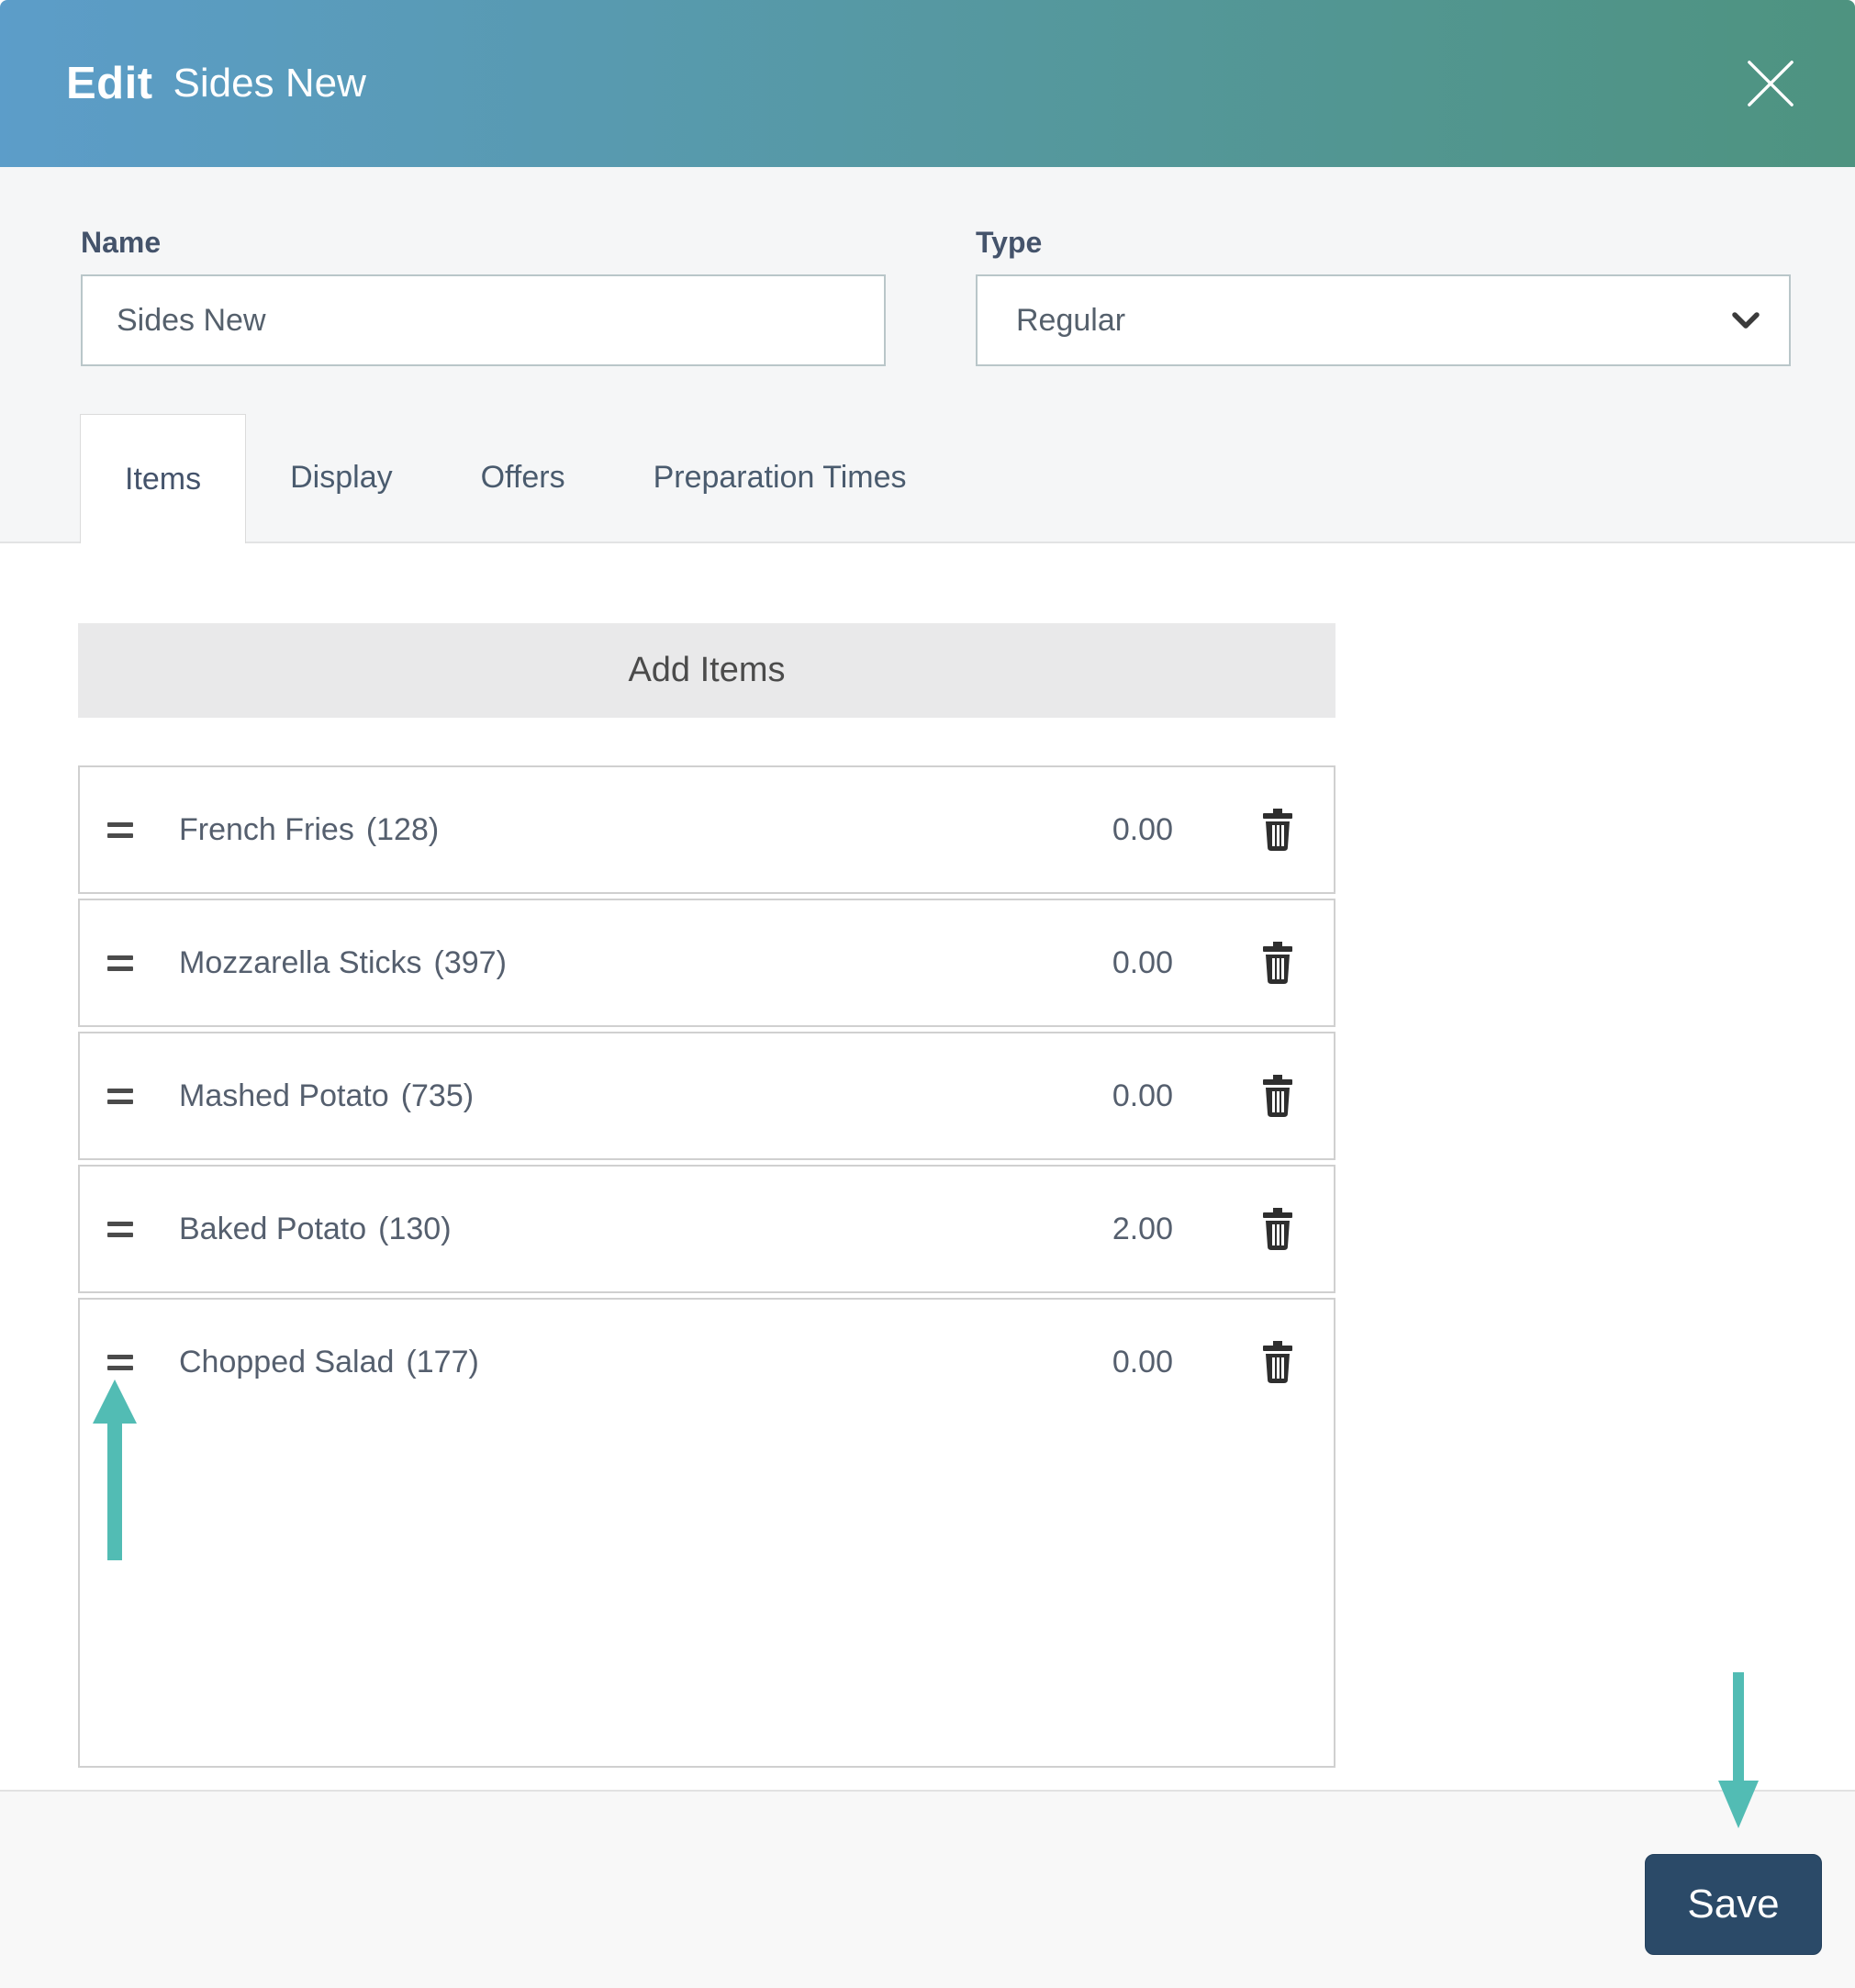  Describe the element at coordinates (315, 1228) in the screenshot. I see `item-name: Baked Potato (130)` at that location.